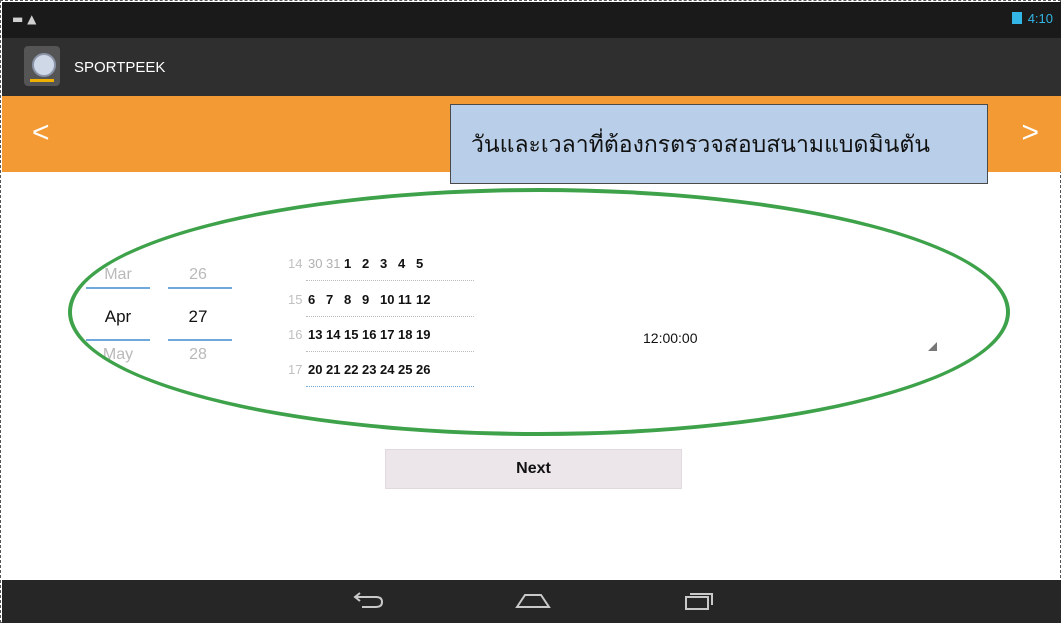 This screenshot has height=625, width=1063. I want to click on recent-apps-icon, so click(699, 603).